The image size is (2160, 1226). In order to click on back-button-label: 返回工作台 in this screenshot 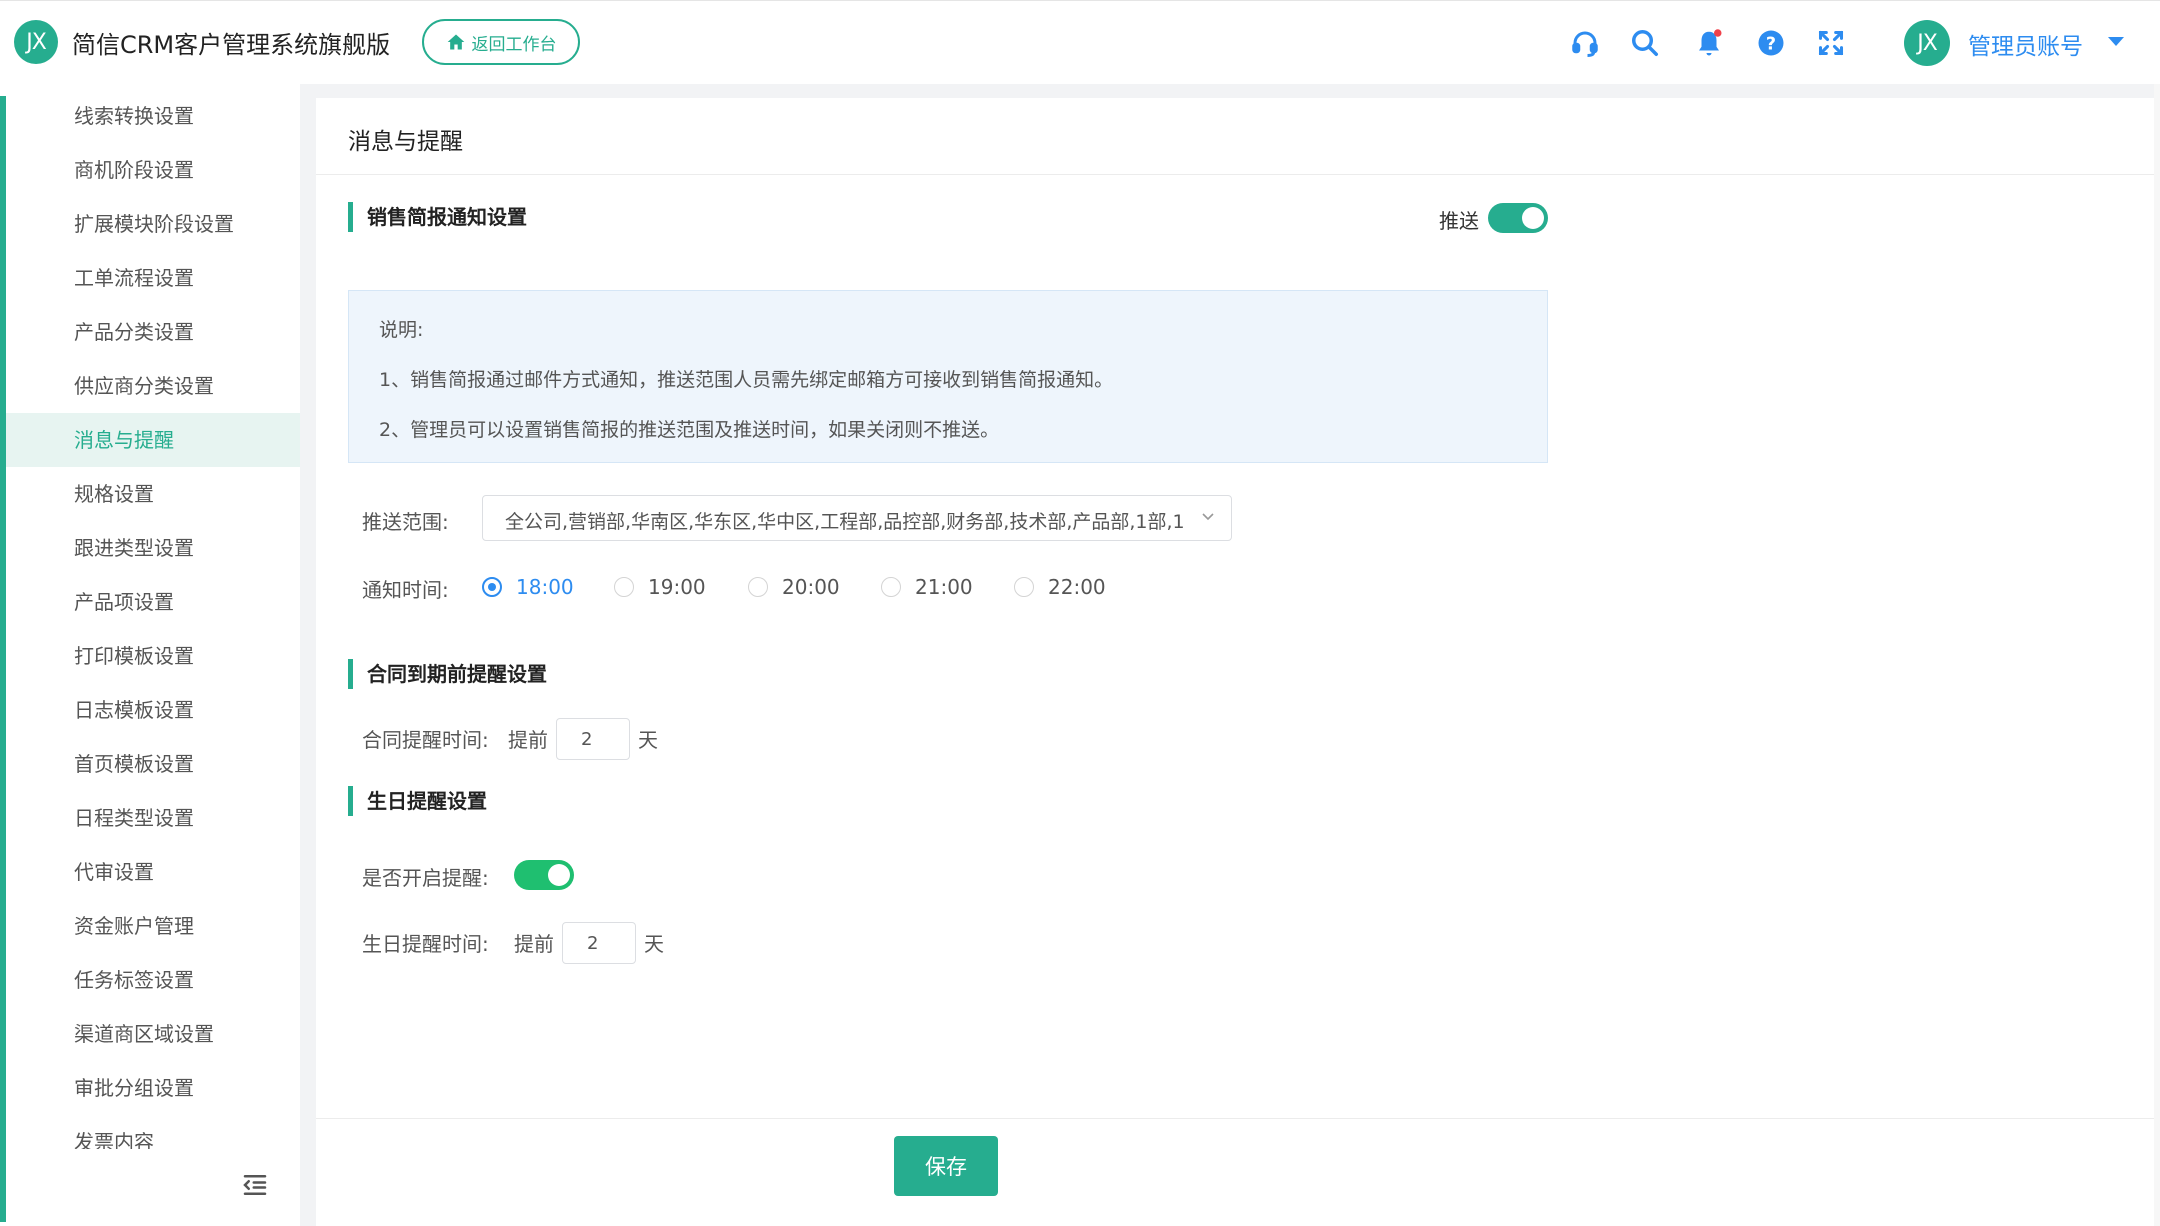, I will do `click(514, 44)`.